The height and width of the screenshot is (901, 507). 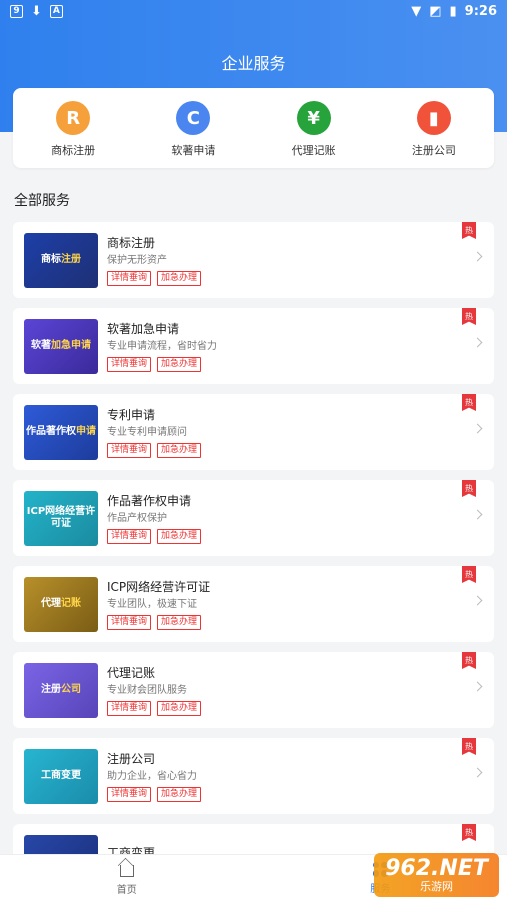 I want to click on building-icon: ▮, so click(x=433, y=118).